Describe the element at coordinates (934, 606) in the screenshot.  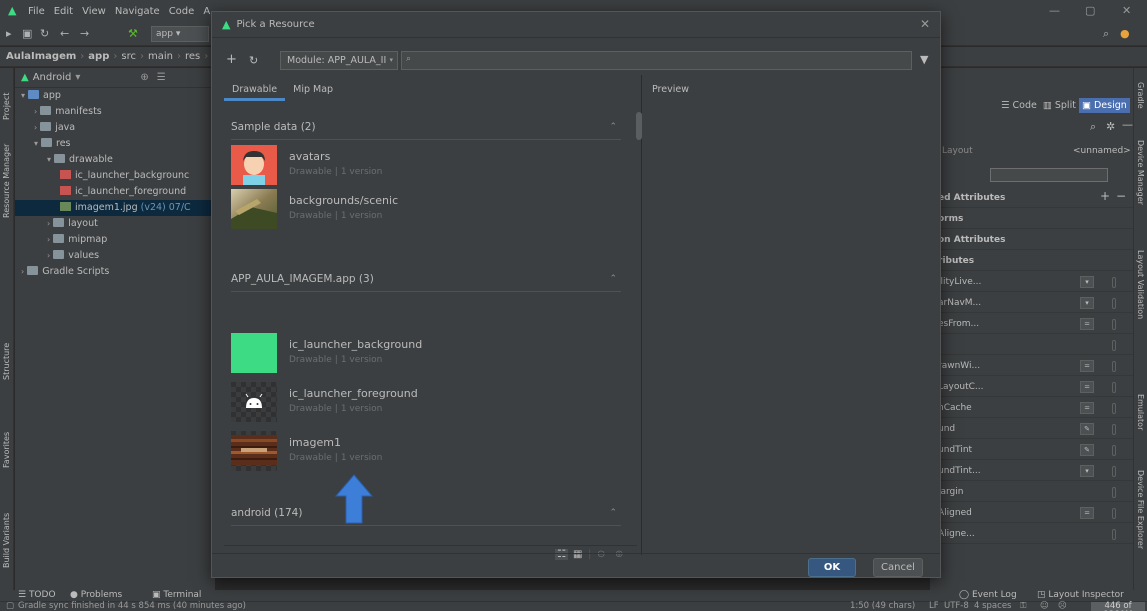
I see `line-separator: LF` at that location.